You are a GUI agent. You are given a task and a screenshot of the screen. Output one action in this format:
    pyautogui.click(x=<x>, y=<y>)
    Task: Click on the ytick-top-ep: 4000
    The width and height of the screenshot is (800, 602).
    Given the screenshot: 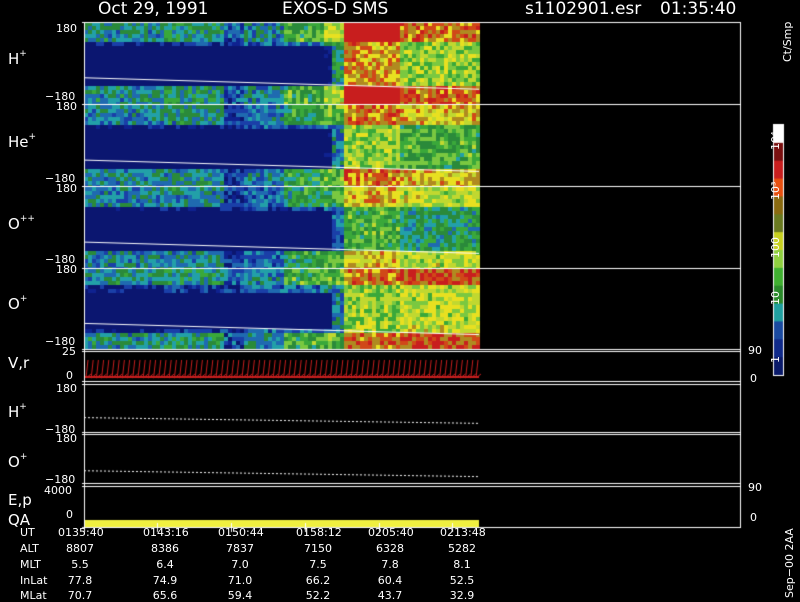 What is the action you would take?
    pyautogui.click(x=58, y=490)
    